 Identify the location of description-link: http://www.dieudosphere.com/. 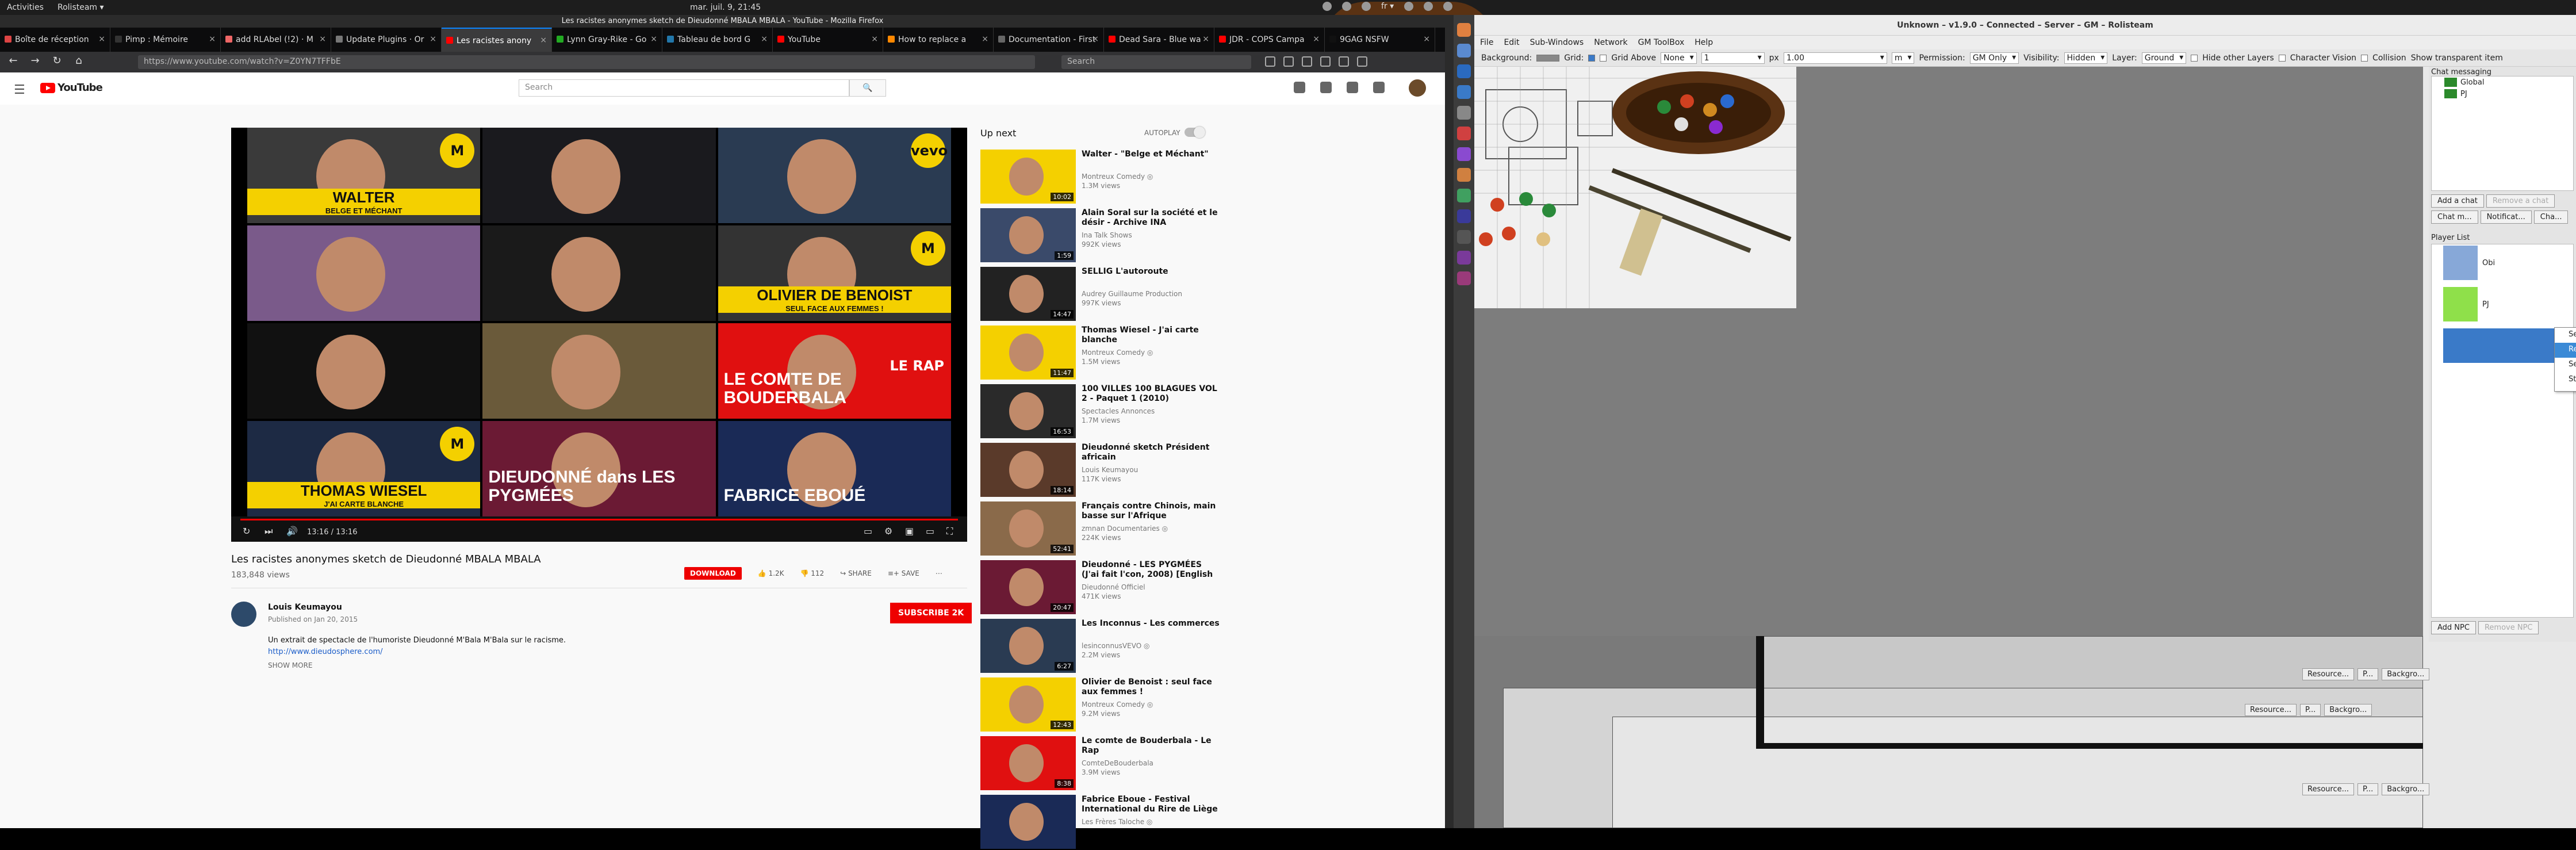
(325, 652).